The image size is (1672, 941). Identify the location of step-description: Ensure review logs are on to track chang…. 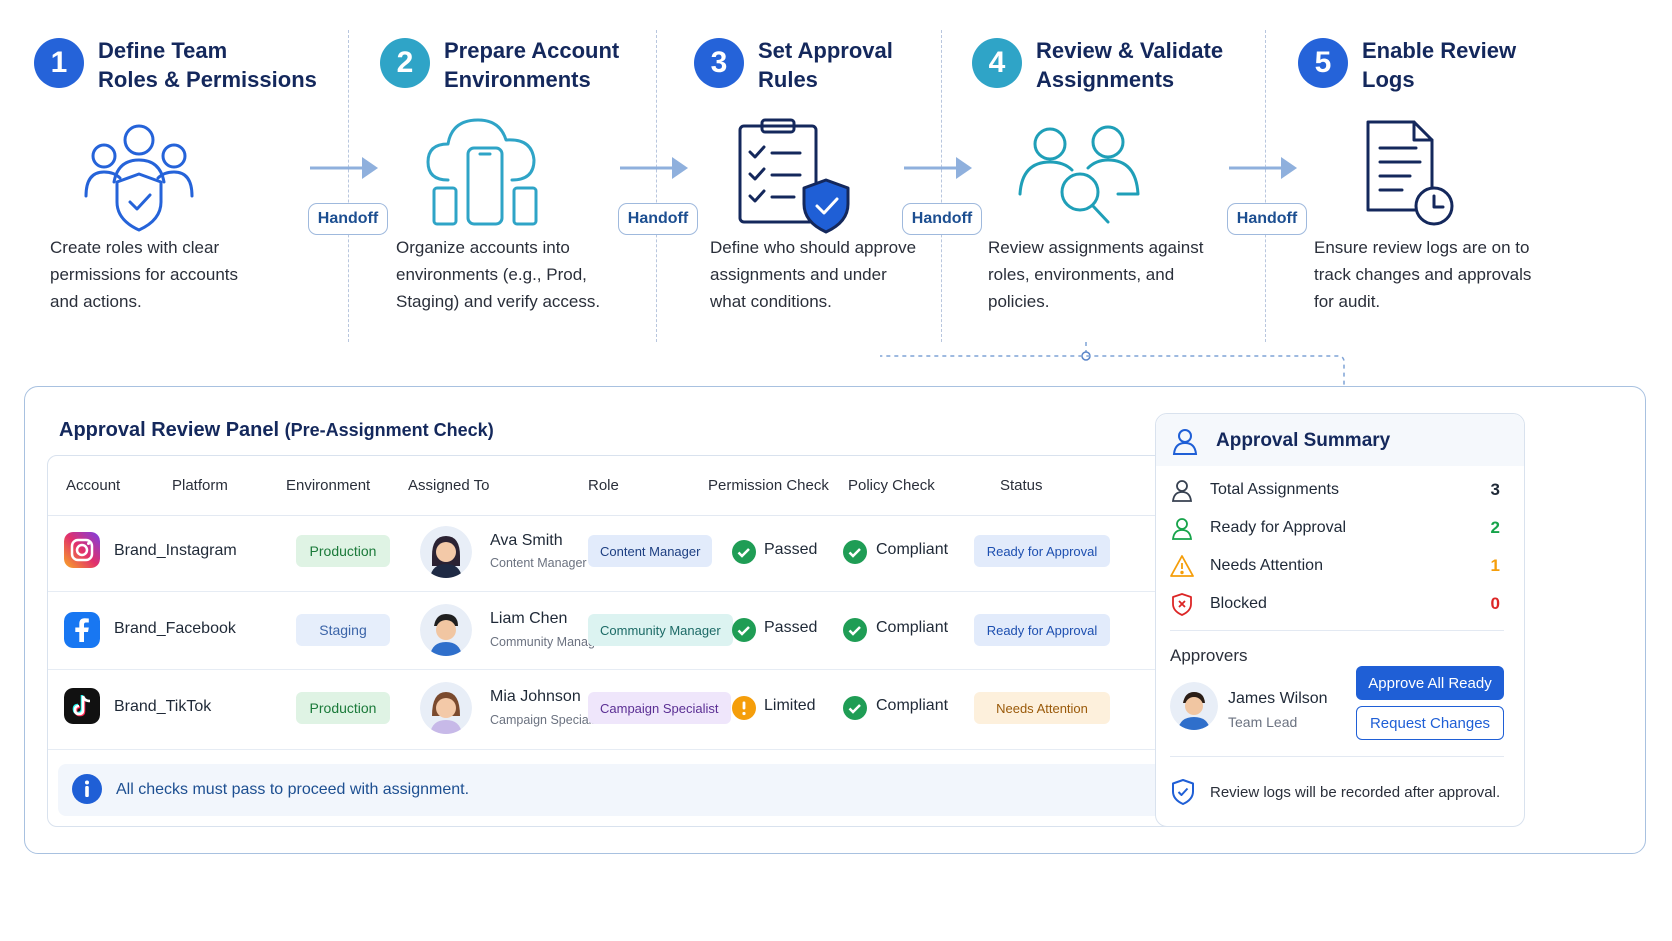
(1423, 274).